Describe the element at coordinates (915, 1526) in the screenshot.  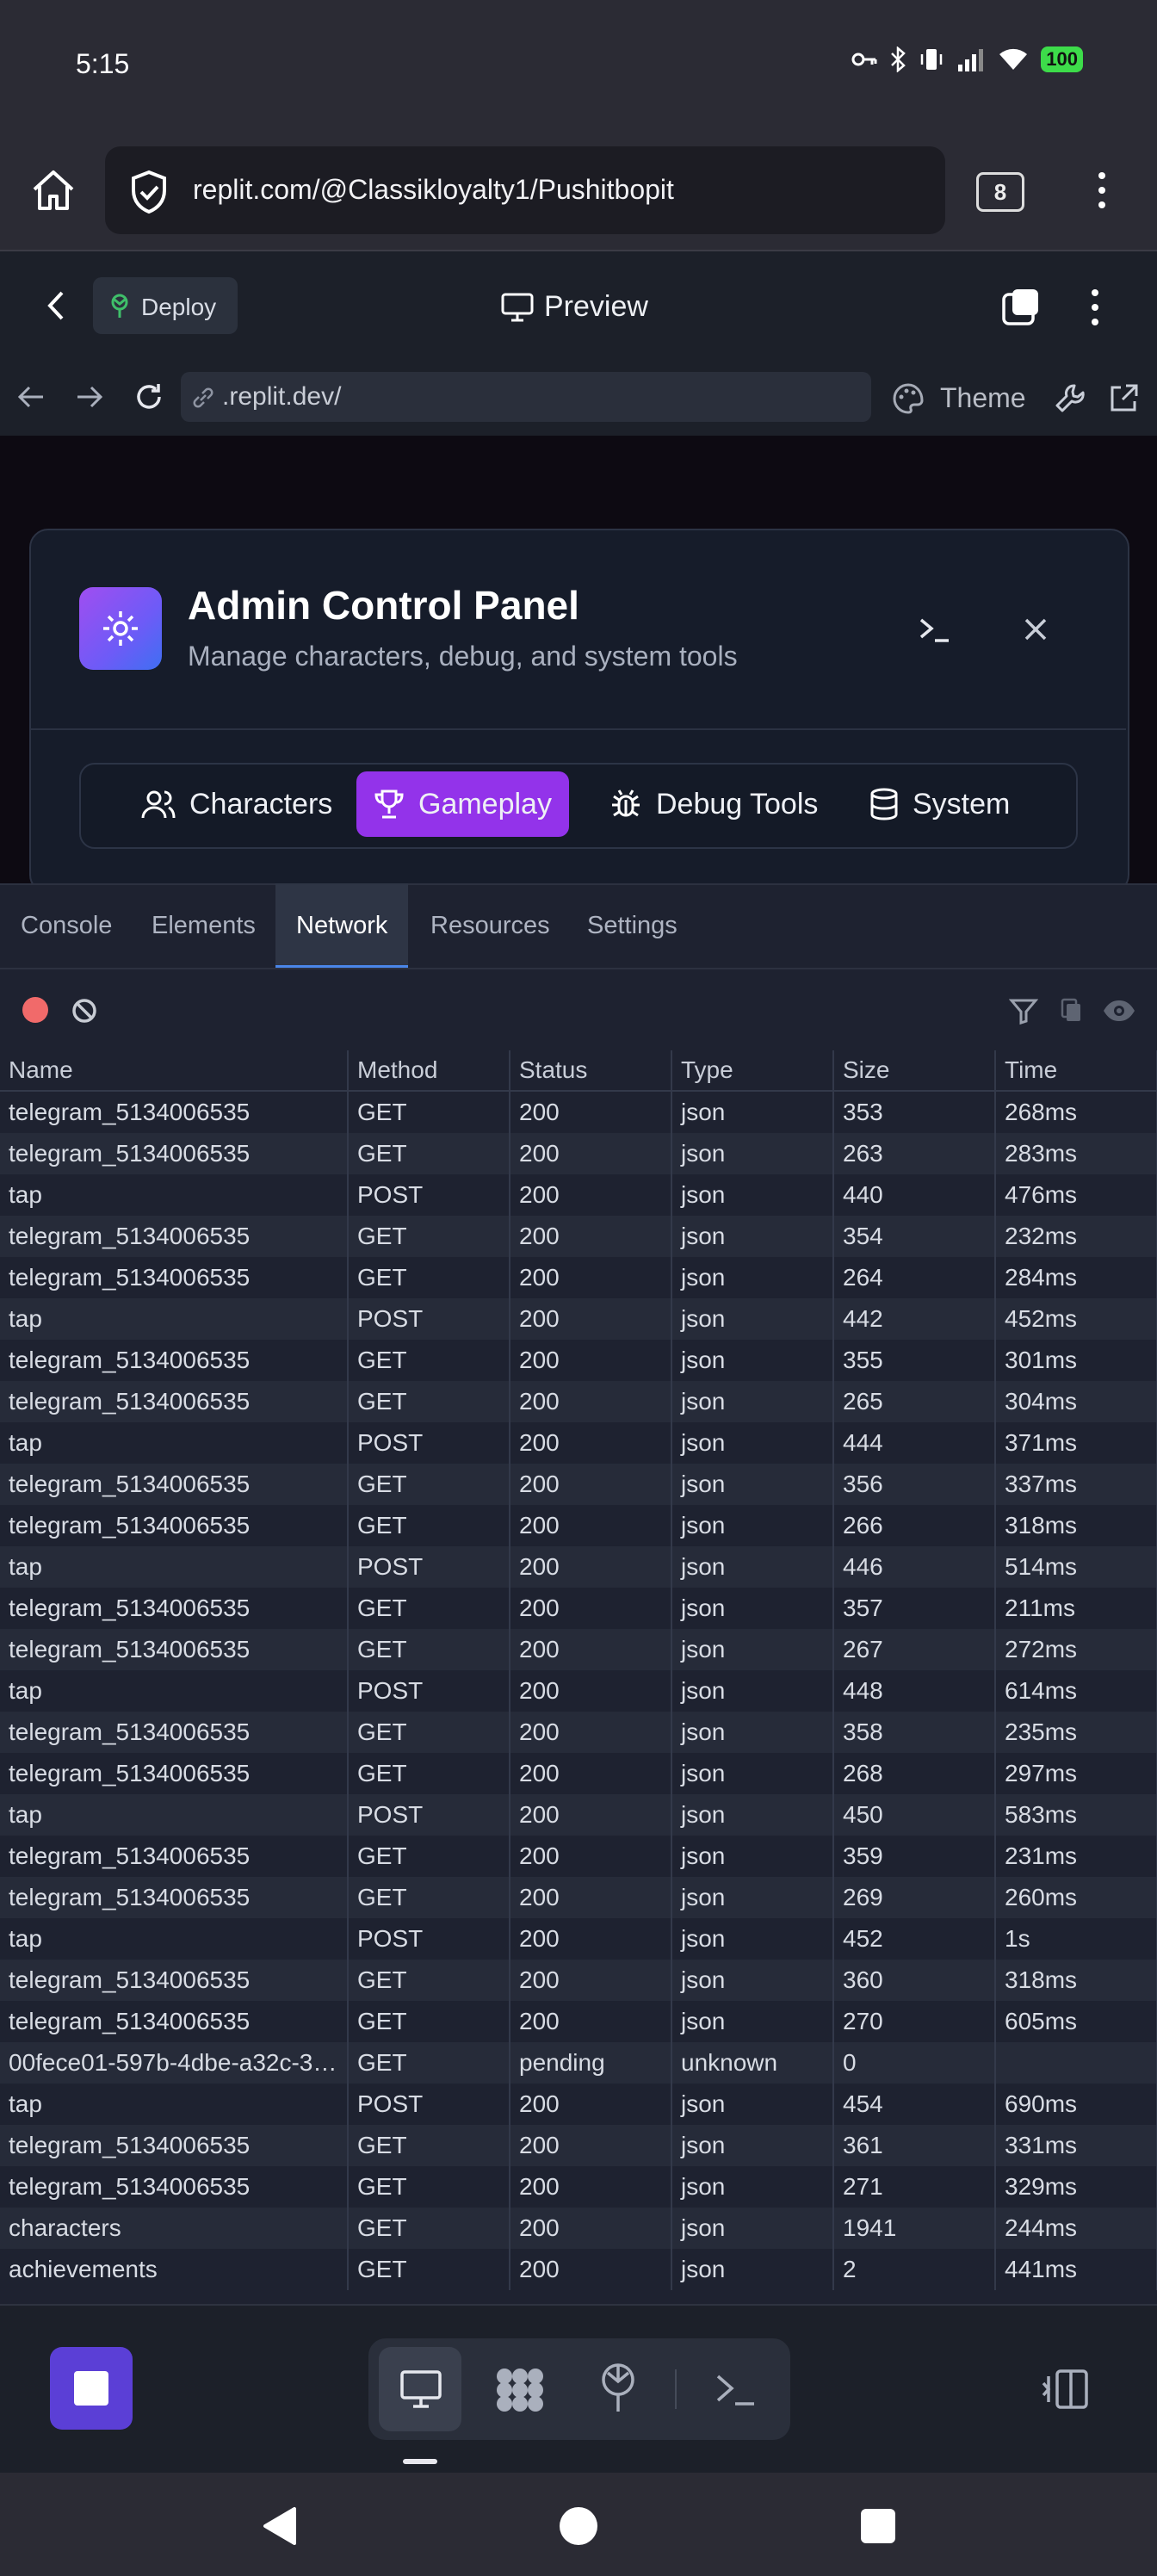
I see `cell-size: 266` at that location.